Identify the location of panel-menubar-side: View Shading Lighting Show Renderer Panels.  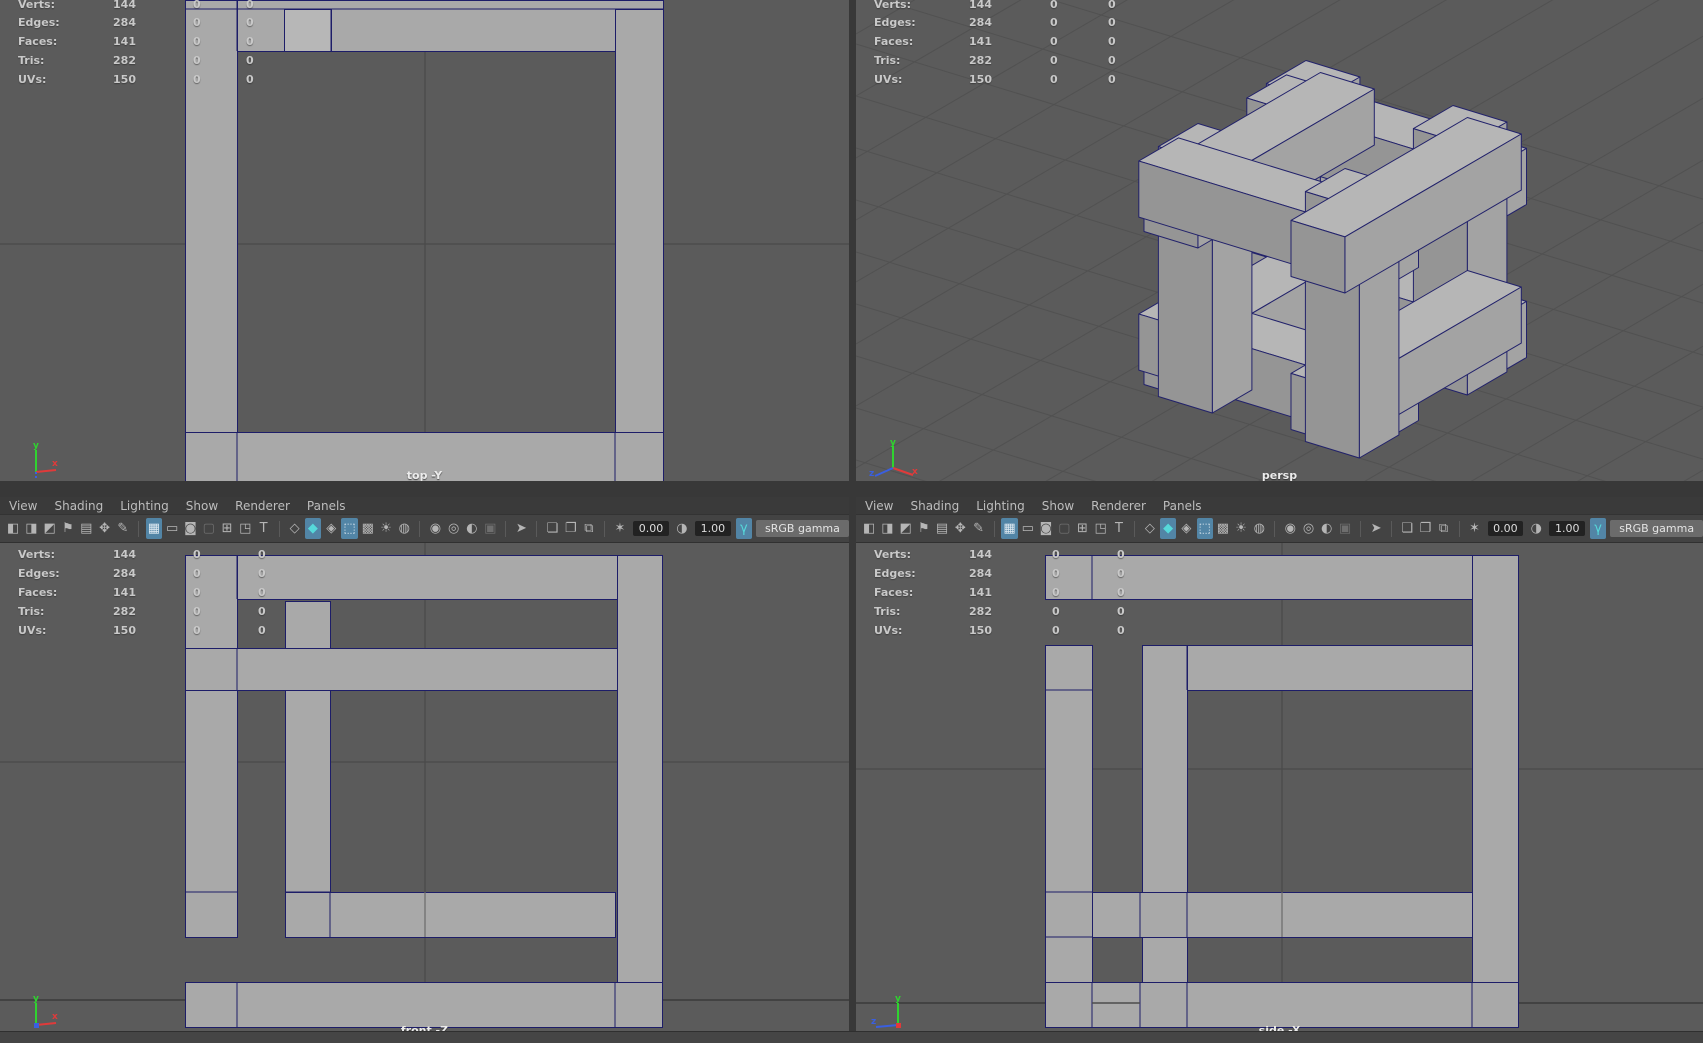
(1279, 505).